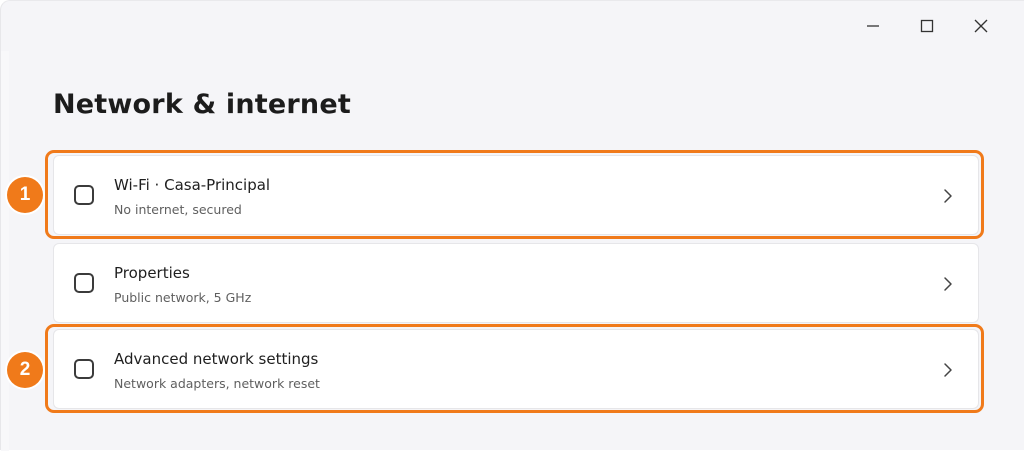 This screenshot has height=451, width=1024. Describe the element at coordinates (217, 383) in the screenshot. I see `advanced-network-settings-subtitle: Network adapters, network reset` at that location.